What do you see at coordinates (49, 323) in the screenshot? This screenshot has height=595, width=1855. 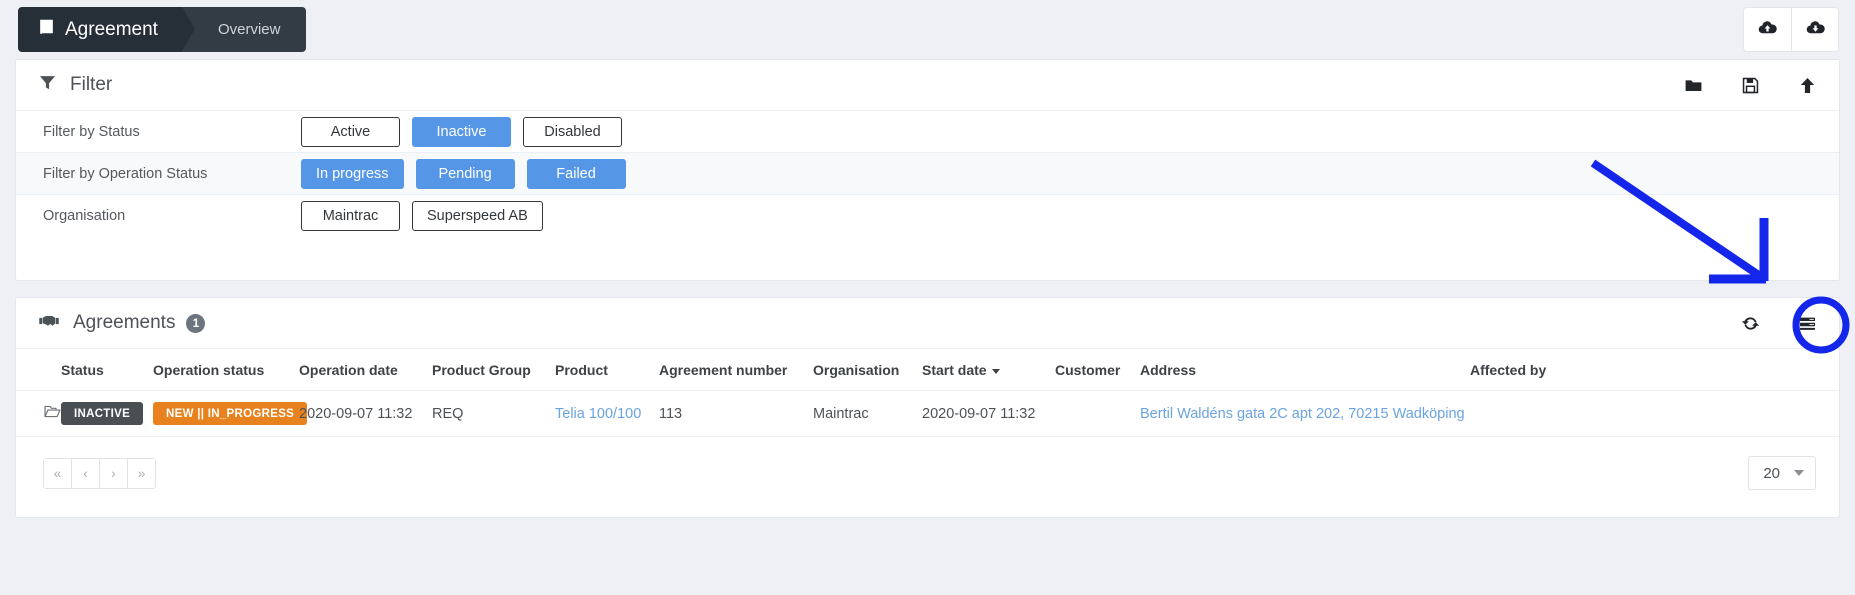 I see `handshake-icon` at bounding box center [49, 323].